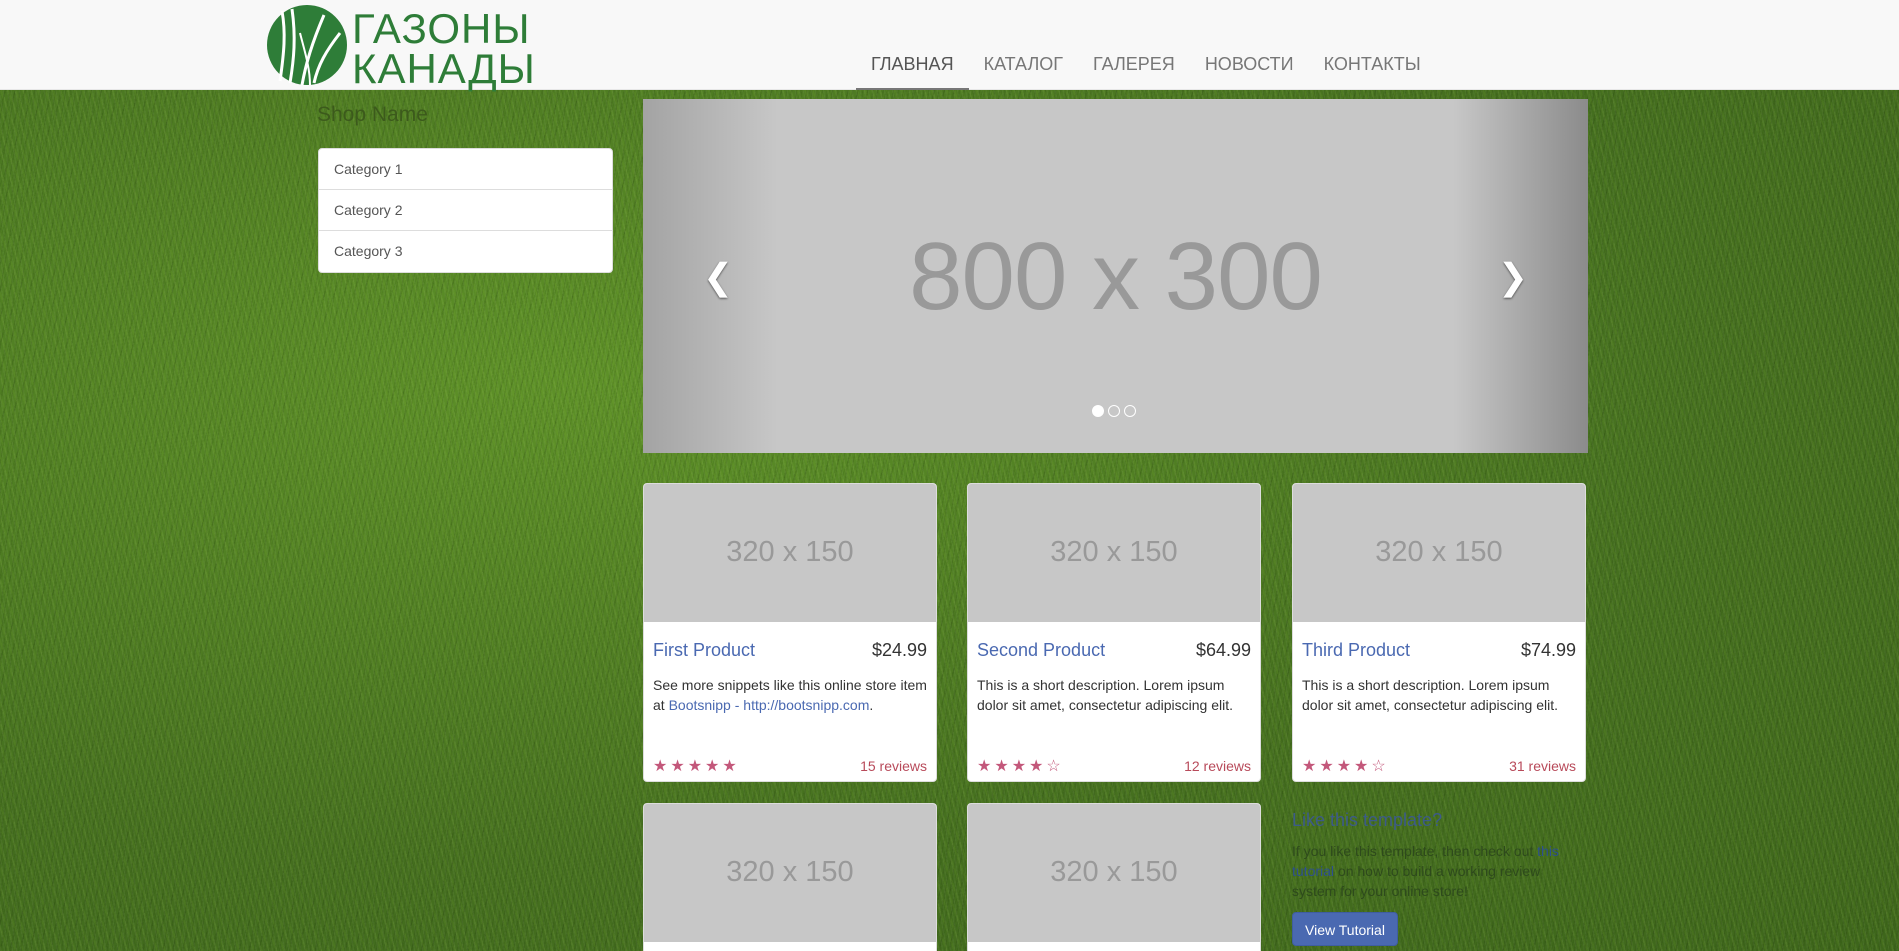 The width and height of the screenshot is (1899, 951). I want to click on carousel-prev-button: ❮, so click(710, 276).